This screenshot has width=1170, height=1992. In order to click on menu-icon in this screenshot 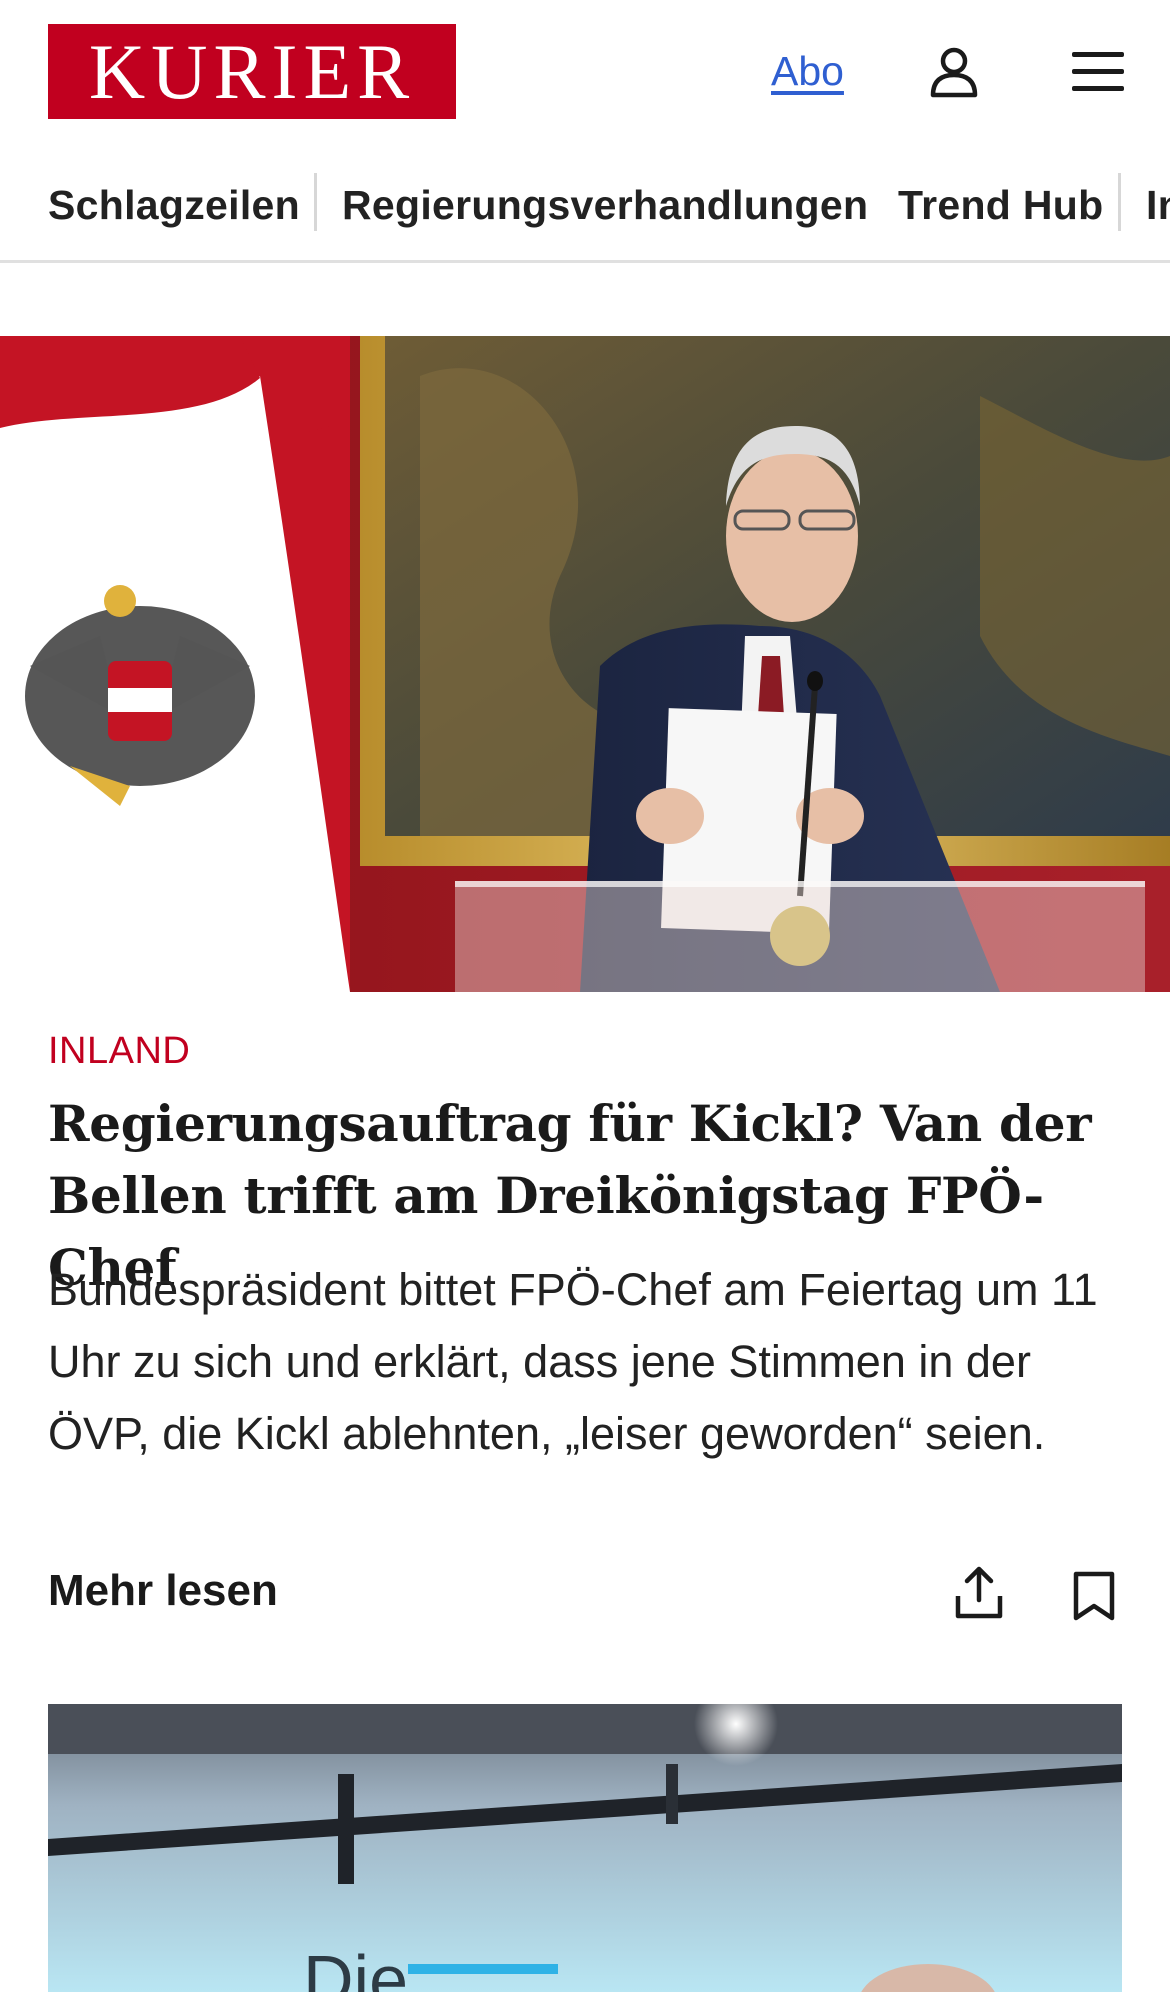, I will do `click(1098, 72)`.